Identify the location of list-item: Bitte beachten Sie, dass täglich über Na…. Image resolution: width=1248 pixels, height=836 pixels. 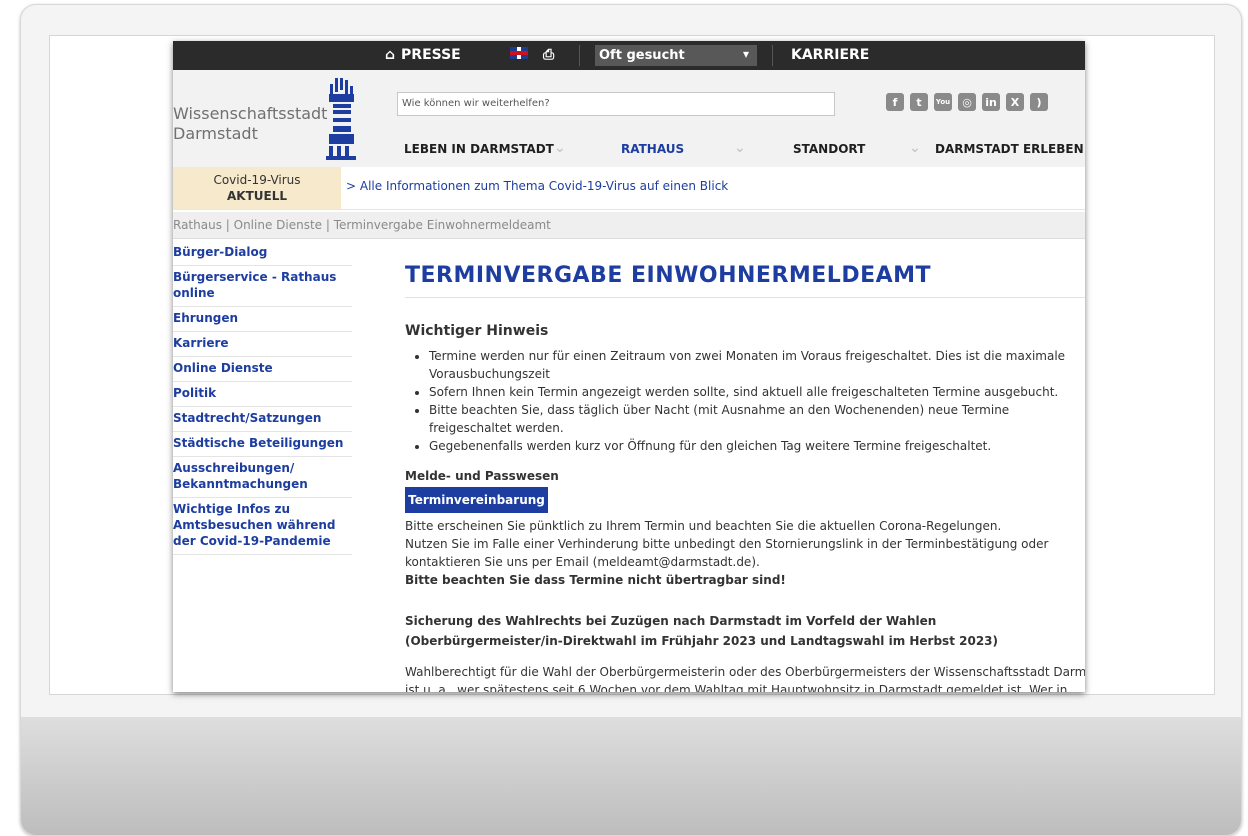
(754, 419).